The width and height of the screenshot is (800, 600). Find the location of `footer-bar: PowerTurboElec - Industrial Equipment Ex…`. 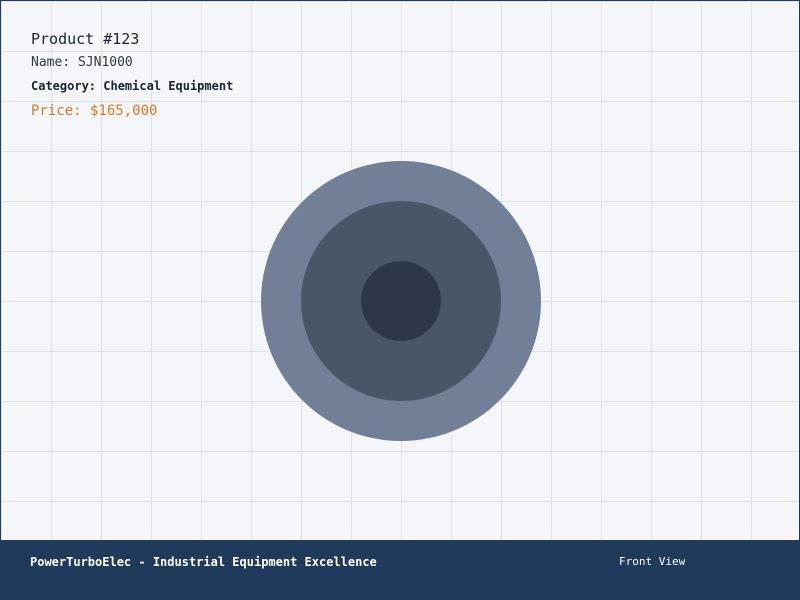

footer-bar: PowerTurboElec - Industrial Equipment Ex… is located at coordinates (400, 570).